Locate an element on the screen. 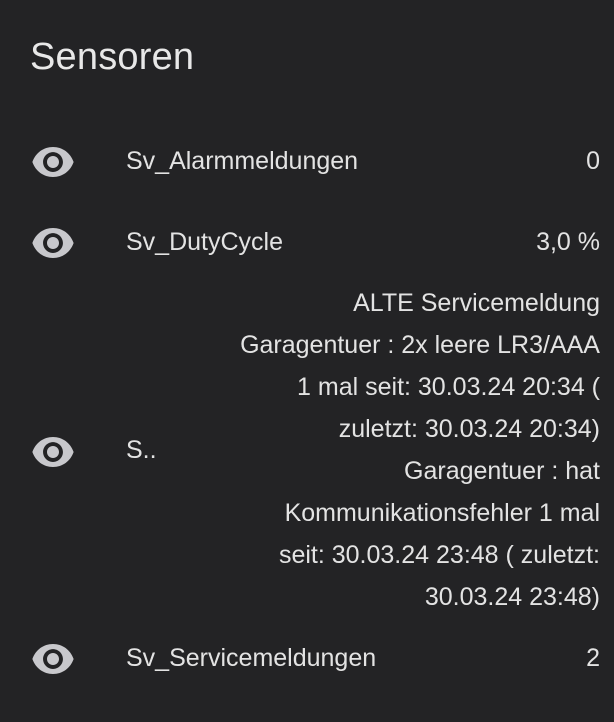 Image resolution: width=614 pixels, height=722 pixels. card-title: Sensoren is located at coordinates (112, 57).